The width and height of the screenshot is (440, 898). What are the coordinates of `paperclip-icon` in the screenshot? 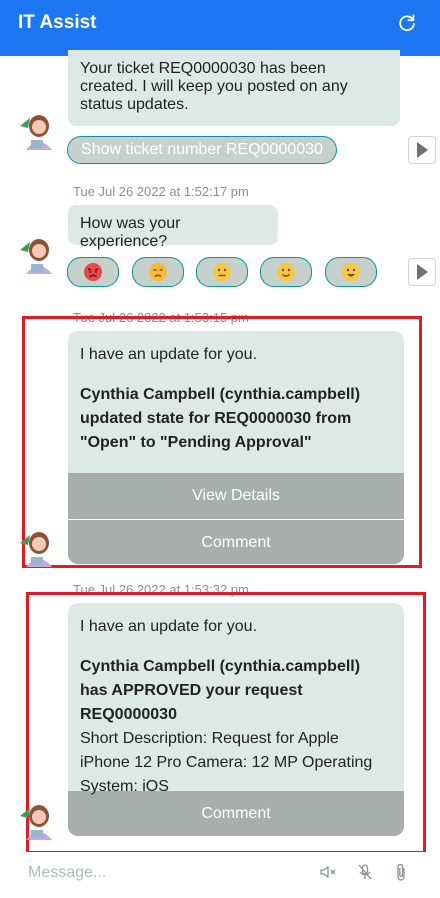 It's located at (401, 872).